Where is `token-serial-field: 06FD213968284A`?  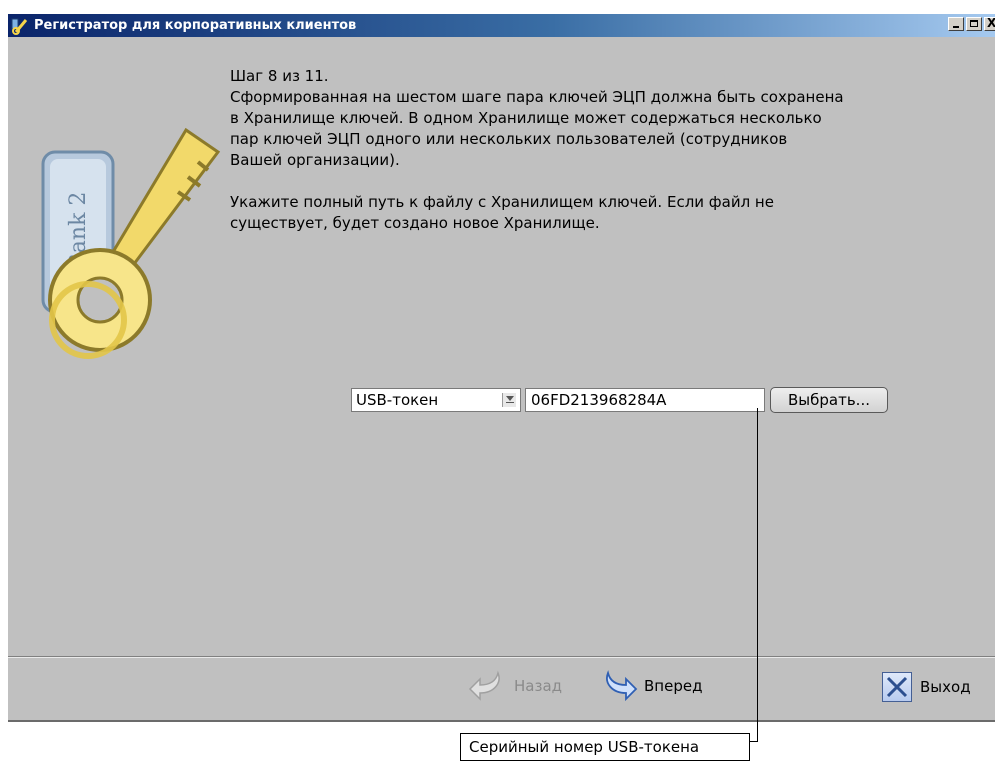
token-serial-field: 06FD213968284A is located at coordinates (645, 400).